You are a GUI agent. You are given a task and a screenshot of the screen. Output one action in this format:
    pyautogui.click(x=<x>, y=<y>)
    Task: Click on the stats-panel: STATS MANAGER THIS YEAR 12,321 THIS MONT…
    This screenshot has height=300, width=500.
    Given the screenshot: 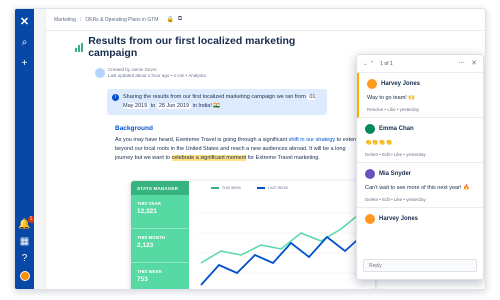 What is the action you would take?
    pyautogui.click(x=160, y=235)
    